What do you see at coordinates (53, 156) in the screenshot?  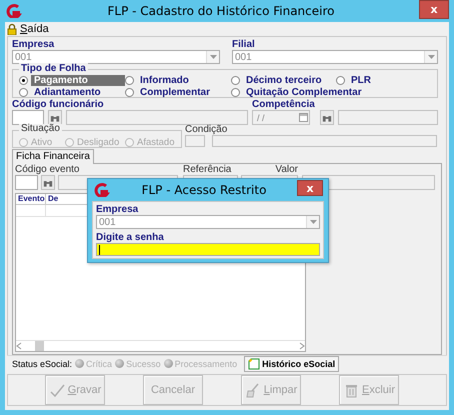 I see `tab: Ficha Financeira` at bounding box center [53, 156].